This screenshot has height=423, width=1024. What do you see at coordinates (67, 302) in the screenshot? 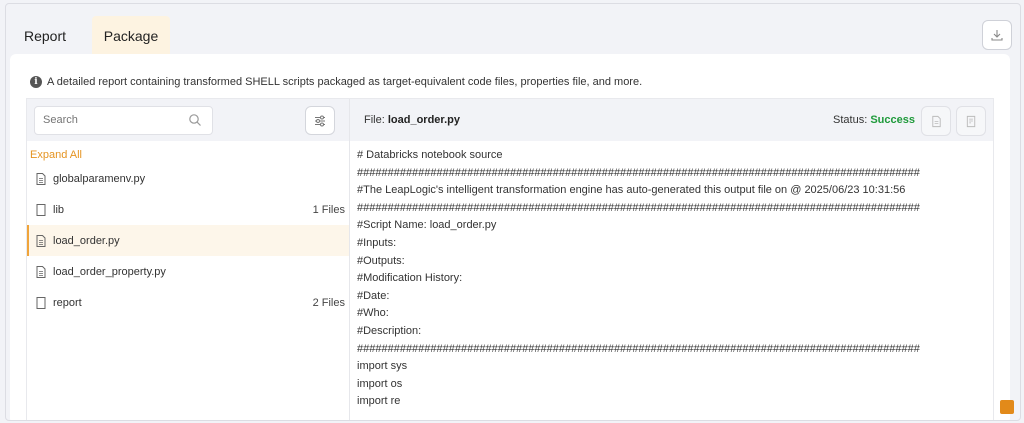
I see `tree-item-label: report` at bounding box center [67, 302].